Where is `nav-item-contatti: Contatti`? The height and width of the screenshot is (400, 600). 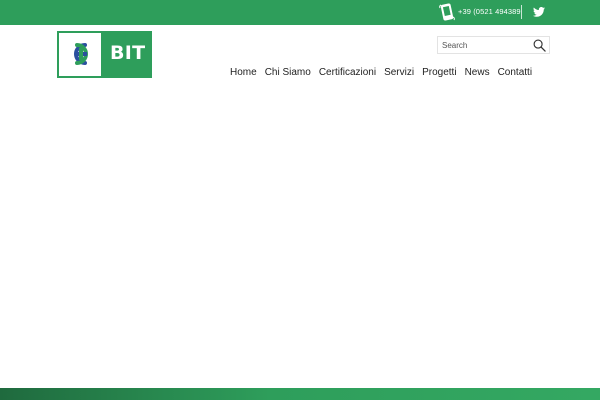
nav-item-contatti: Contatti is located at coordinates (515, 72).